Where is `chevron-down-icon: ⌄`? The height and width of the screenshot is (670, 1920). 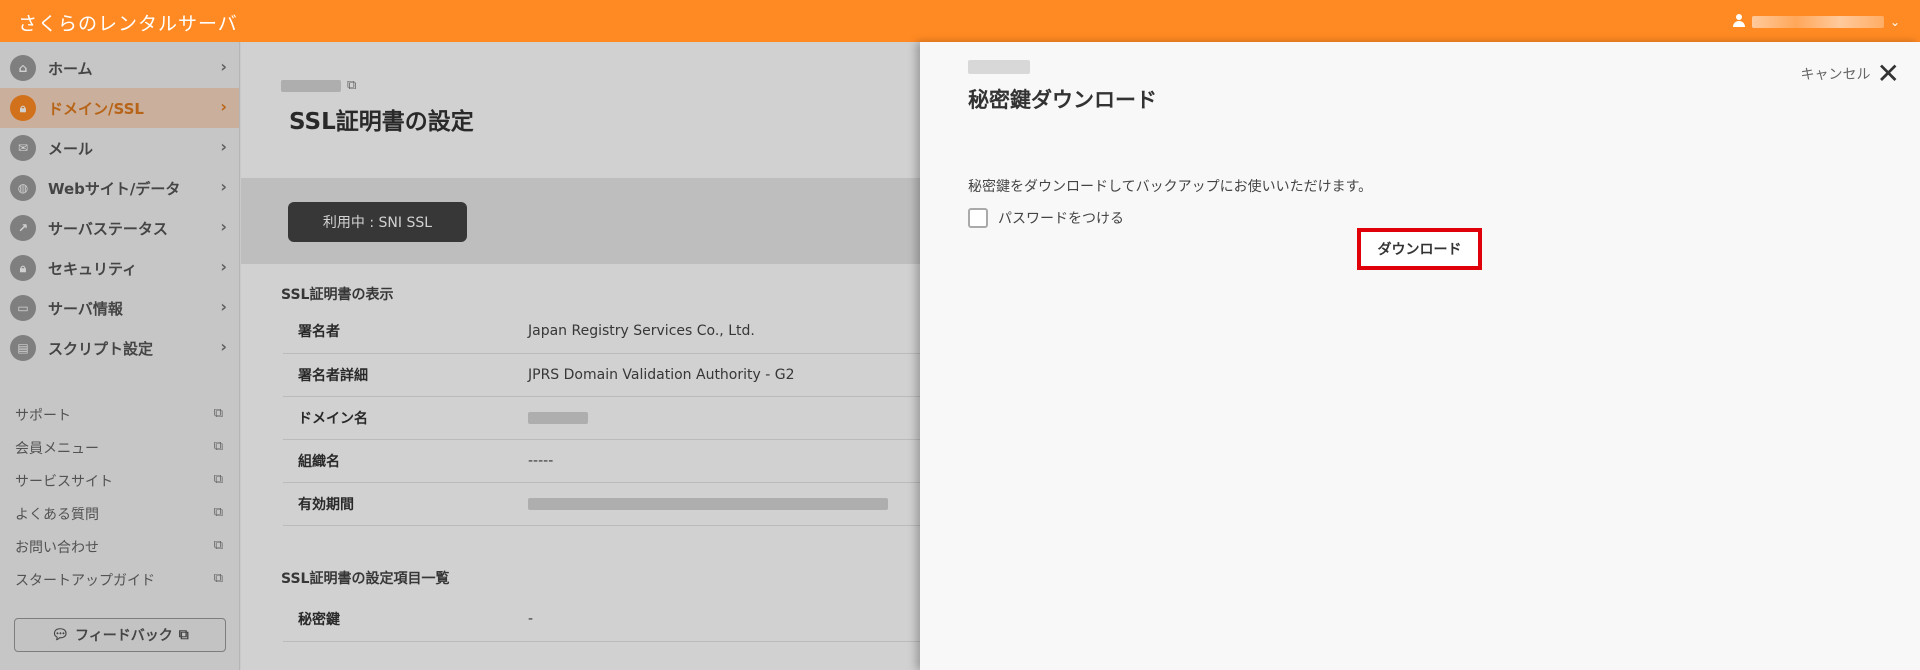
chevron-down-icon: ⌄ is located at coordinates (1894, 21).